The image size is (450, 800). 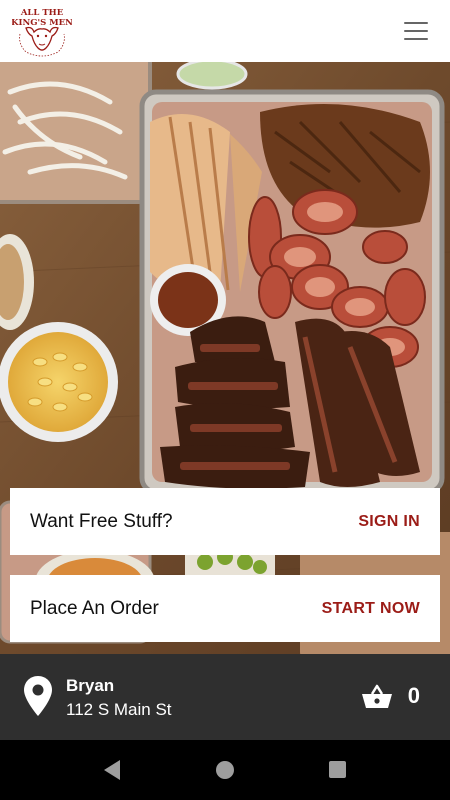 What do you see at coordinates (112, 770) in the screenshot?
I see `back-icon` at bounding box center [112, 770].